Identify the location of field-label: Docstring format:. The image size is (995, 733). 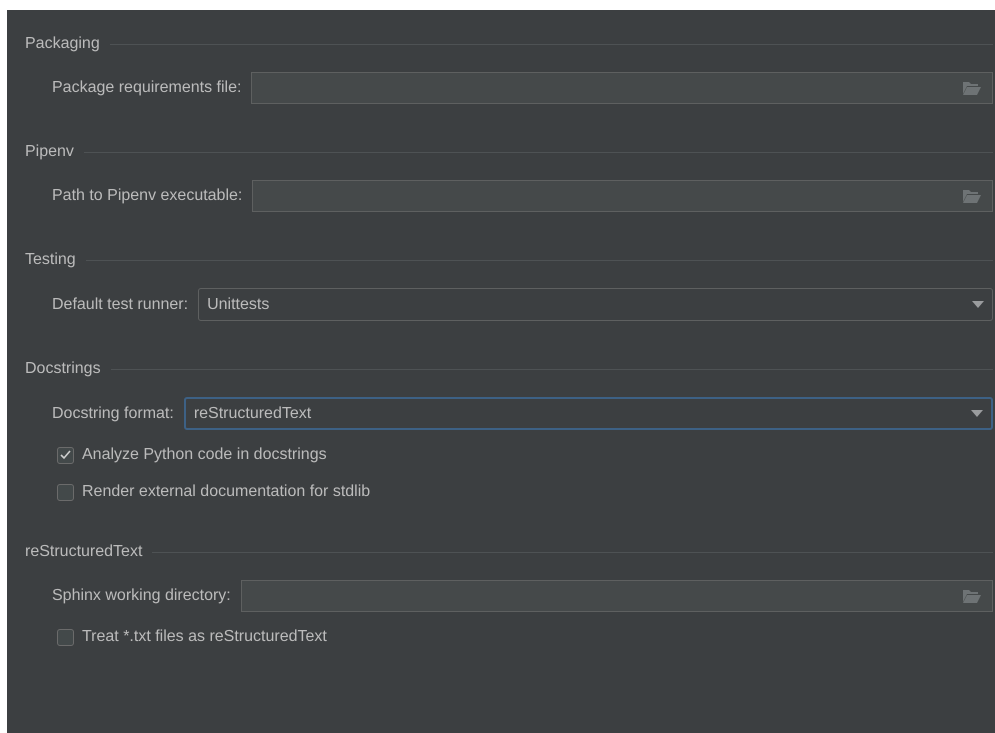
(113, 414).